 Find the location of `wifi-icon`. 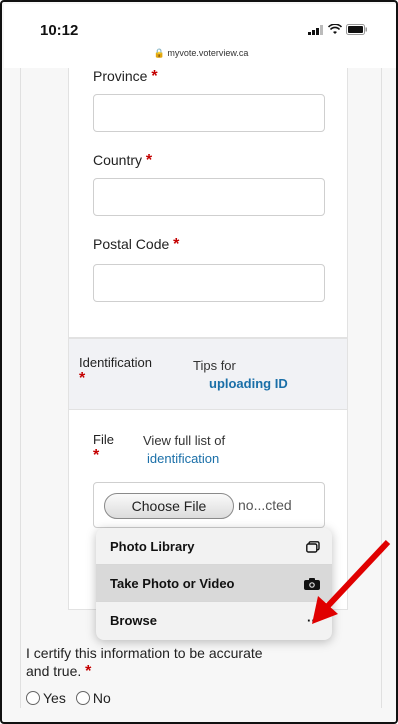

wifi-icon is located at coordinates (335, 29).